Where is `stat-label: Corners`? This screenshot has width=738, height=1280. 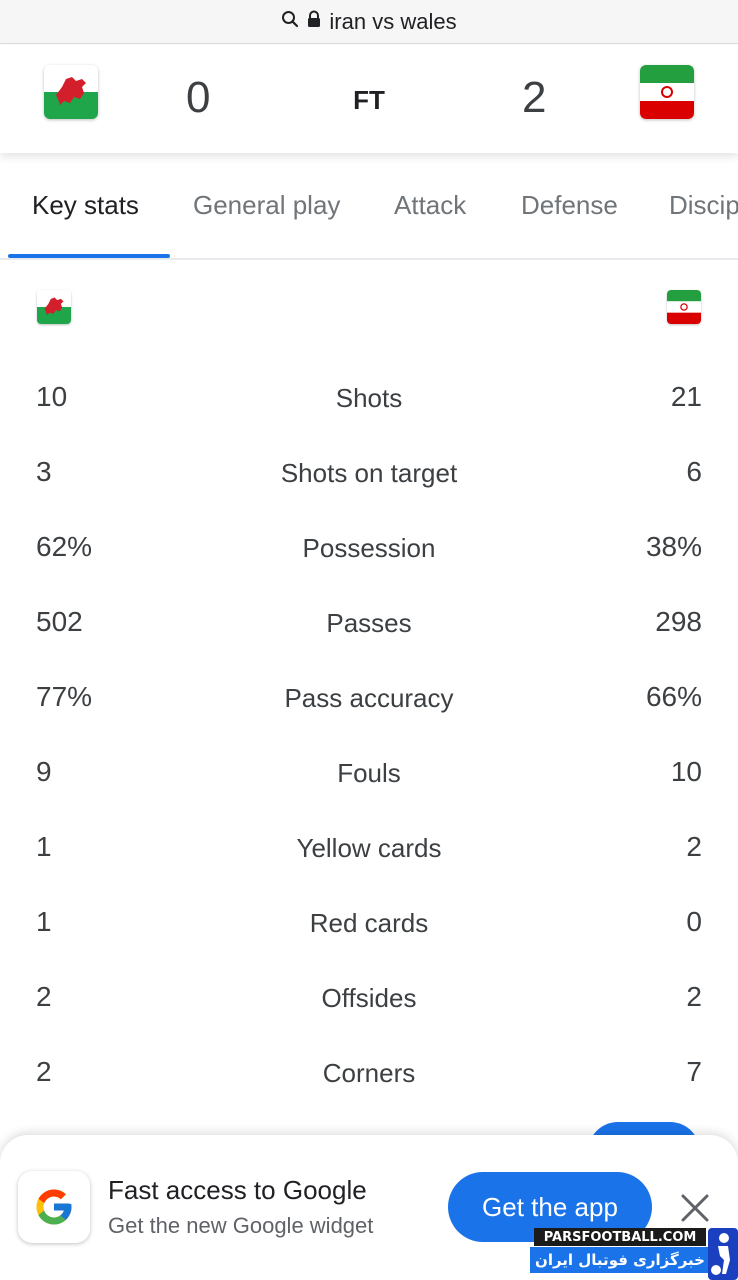
stat-label: Corners is located at coordinates (369, 1073).